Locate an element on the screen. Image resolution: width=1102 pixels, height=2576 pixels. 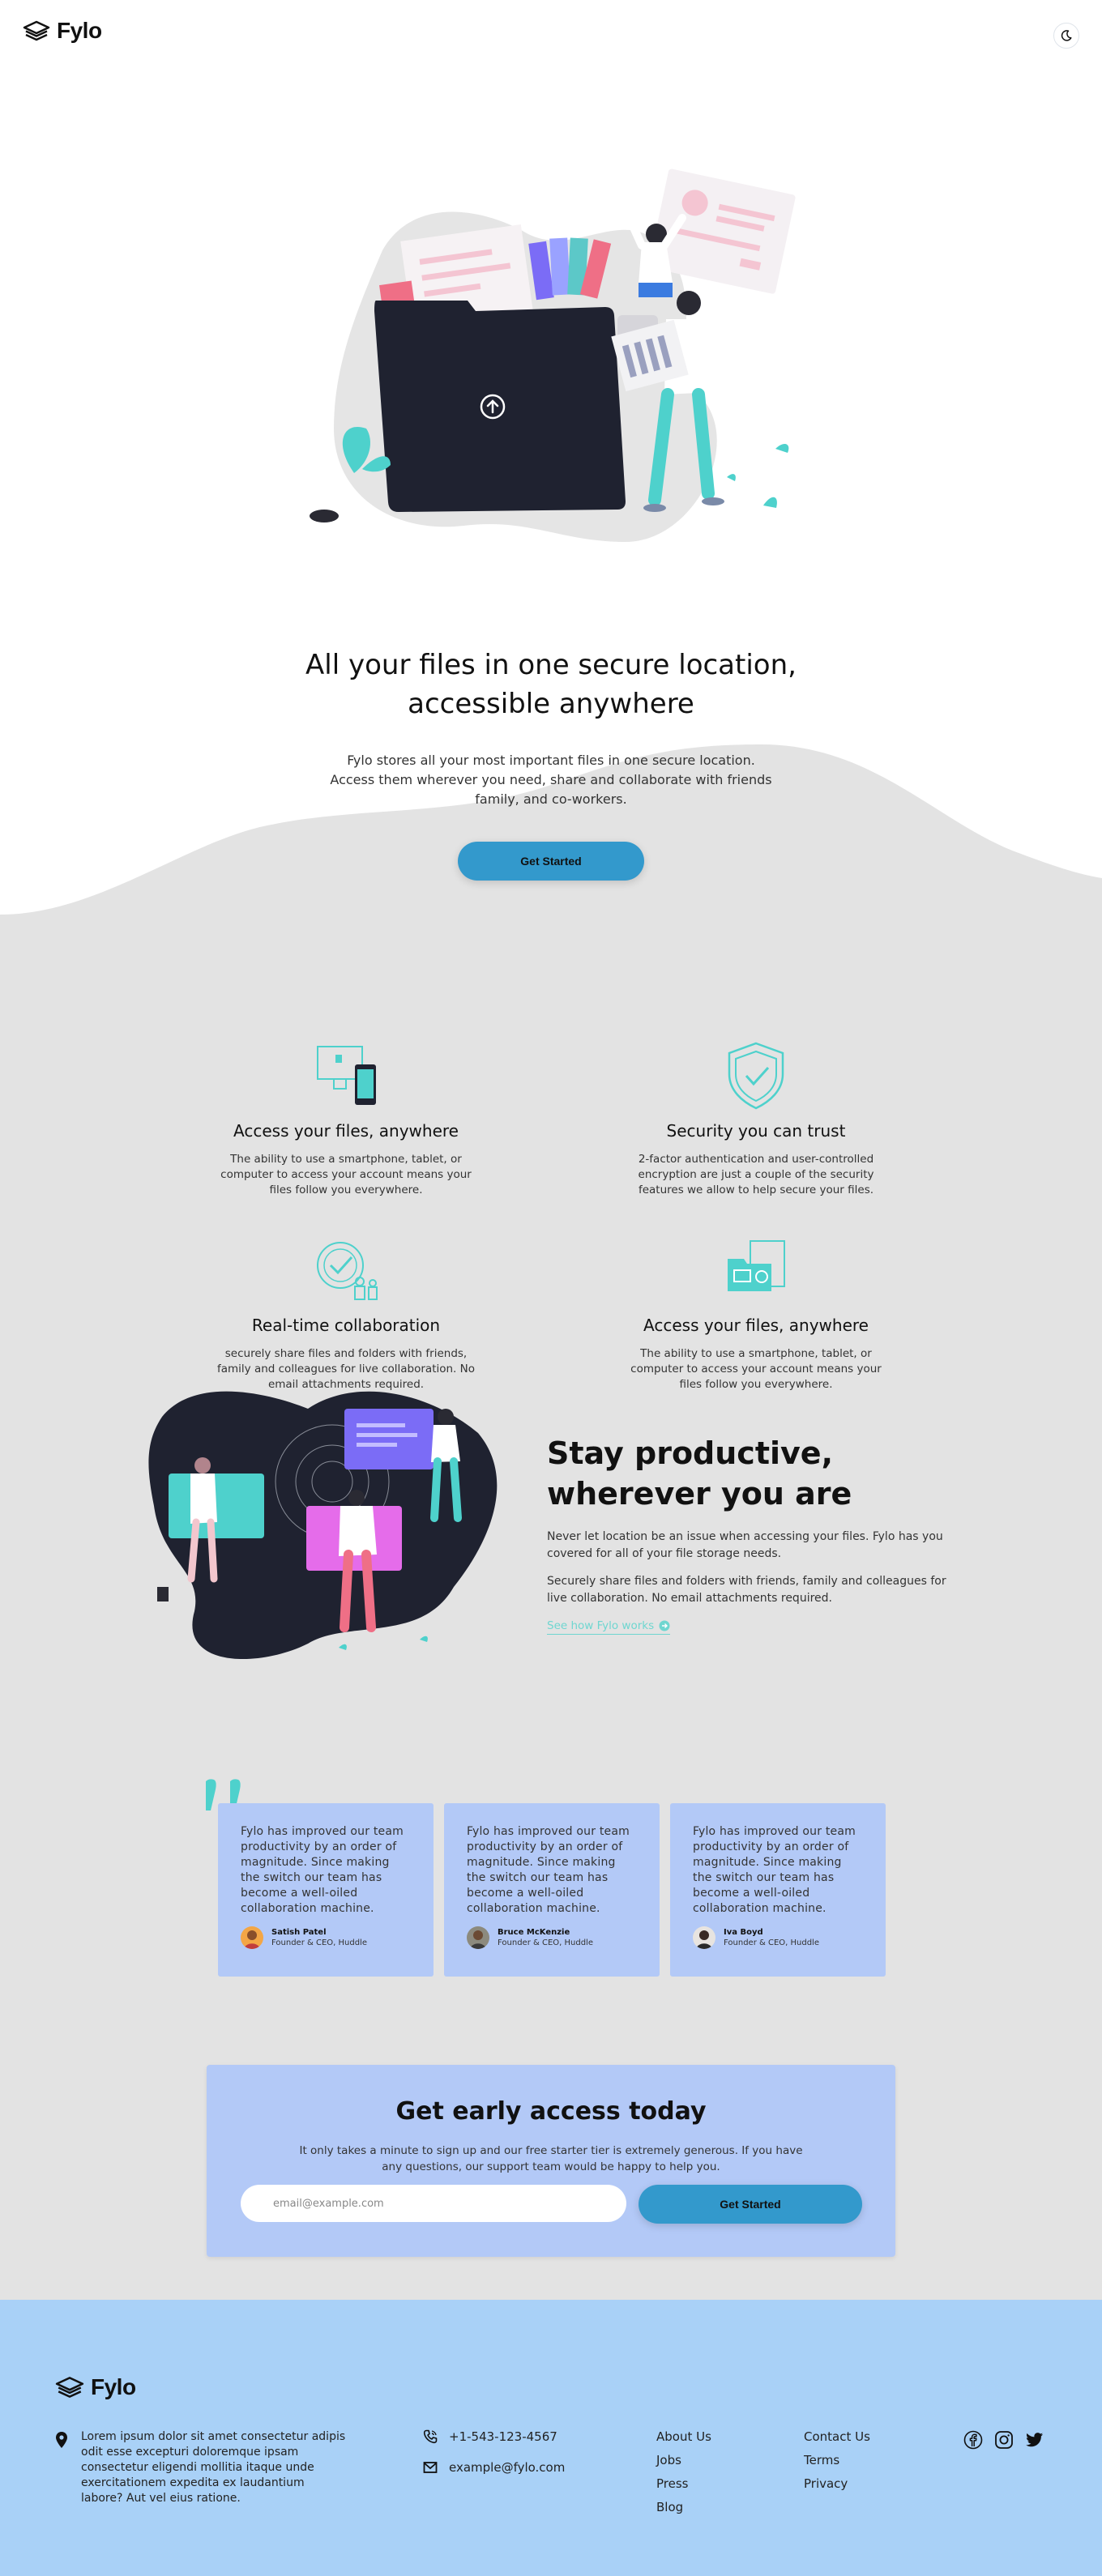
productive-illustration is located at coordinates (323, 1526).